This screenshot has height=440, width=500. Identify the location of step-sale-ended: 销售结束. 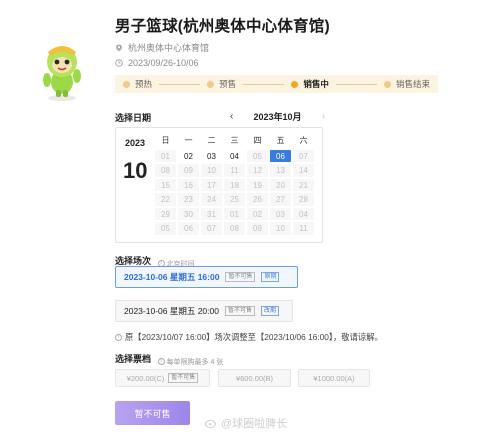
(406, 84).